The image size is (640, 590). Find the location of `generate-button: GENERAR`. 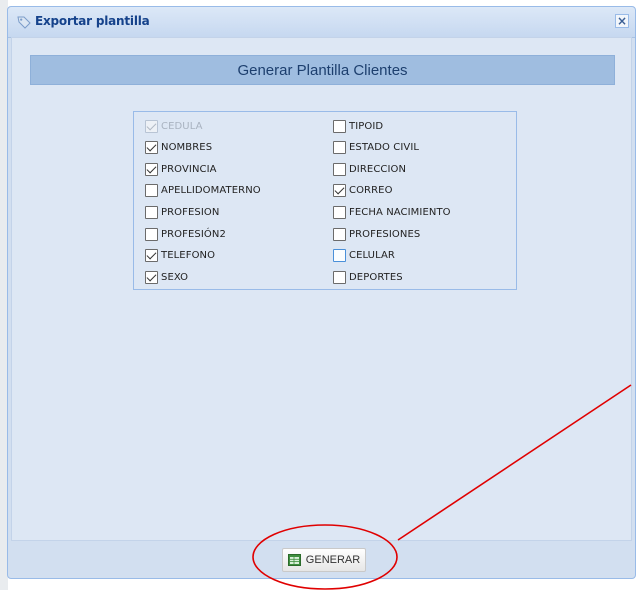

generate-button: GENERAR is located at coordinates (324, 560).